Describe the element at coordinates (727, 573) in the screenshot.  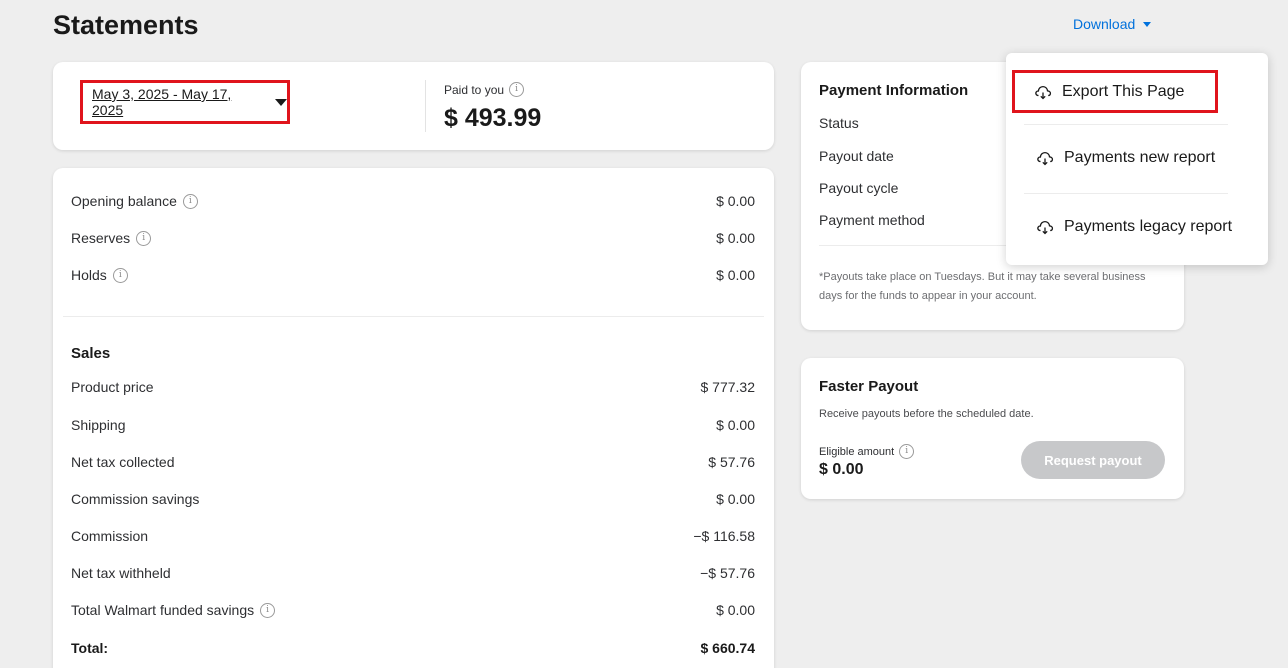
I see `row-value: −$ 57.76` at that location.